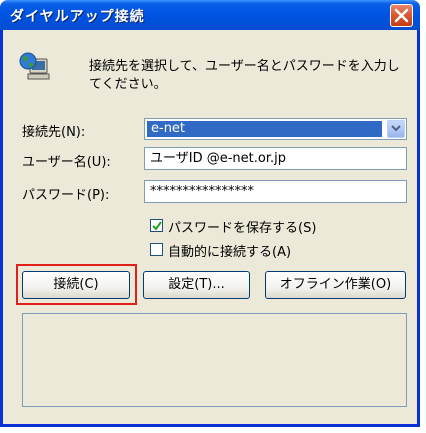  What do you see at coordinates (264, 129) in the screenshot?
I see `destination-value: e-net` at bounding box center [264, 129].